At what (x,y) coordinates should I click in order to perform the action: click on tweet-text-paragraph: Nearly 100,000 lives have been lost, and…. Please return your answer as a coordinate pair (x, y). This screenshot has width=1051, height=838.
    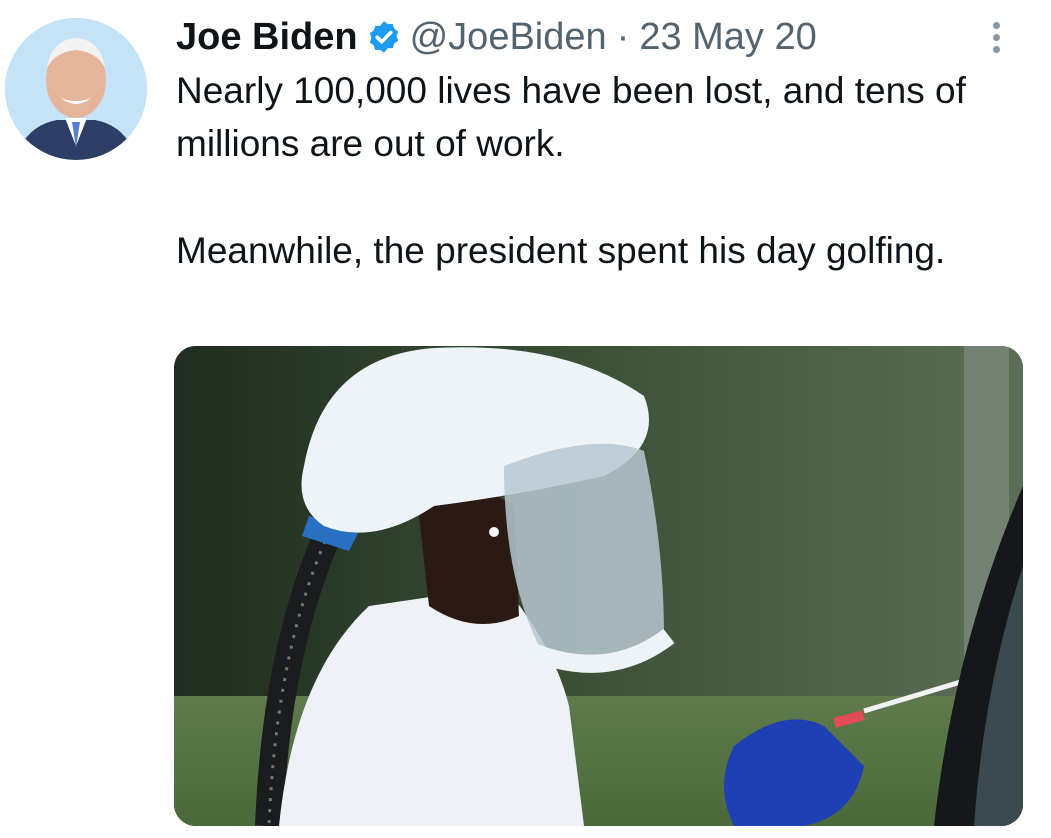
    Looking at the image, I should click on (571, 117).